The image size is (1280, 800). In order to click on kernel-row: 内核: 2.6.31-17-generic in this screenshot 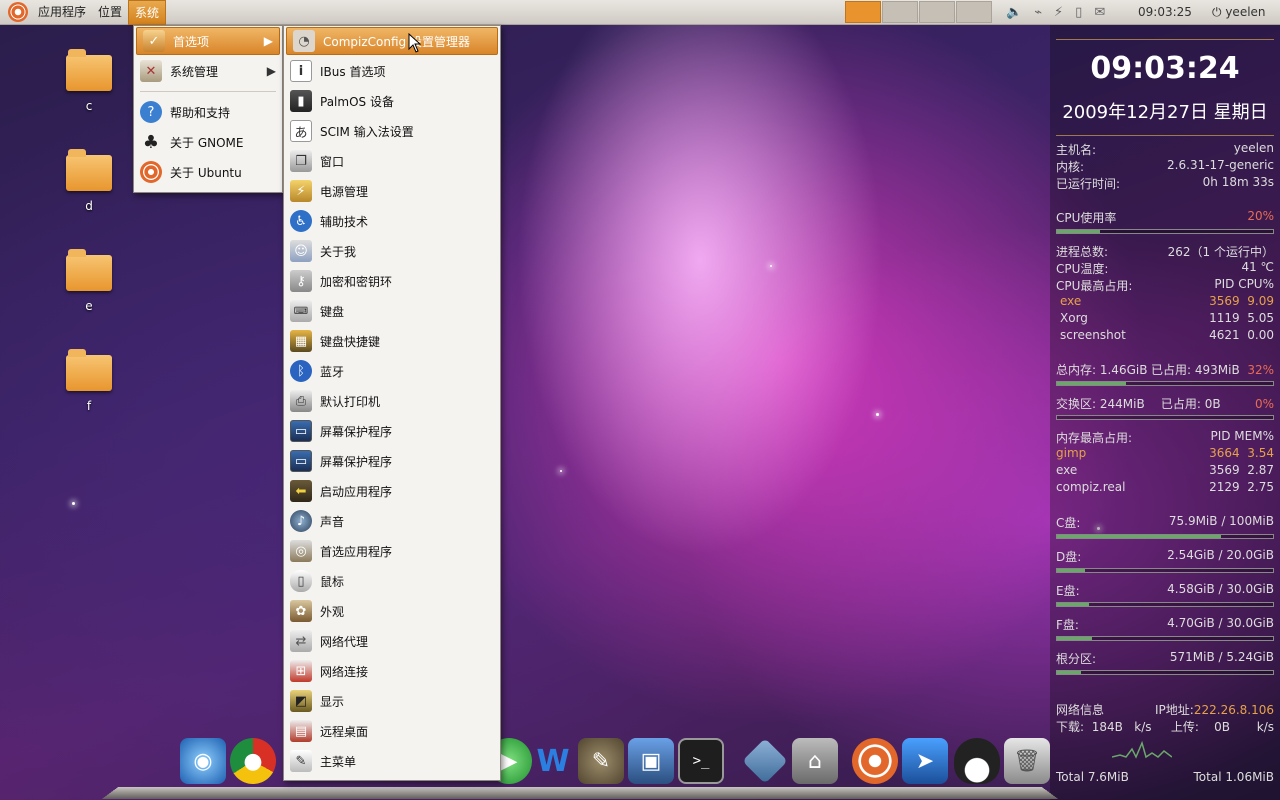, I will do `click(1165, 166)`.